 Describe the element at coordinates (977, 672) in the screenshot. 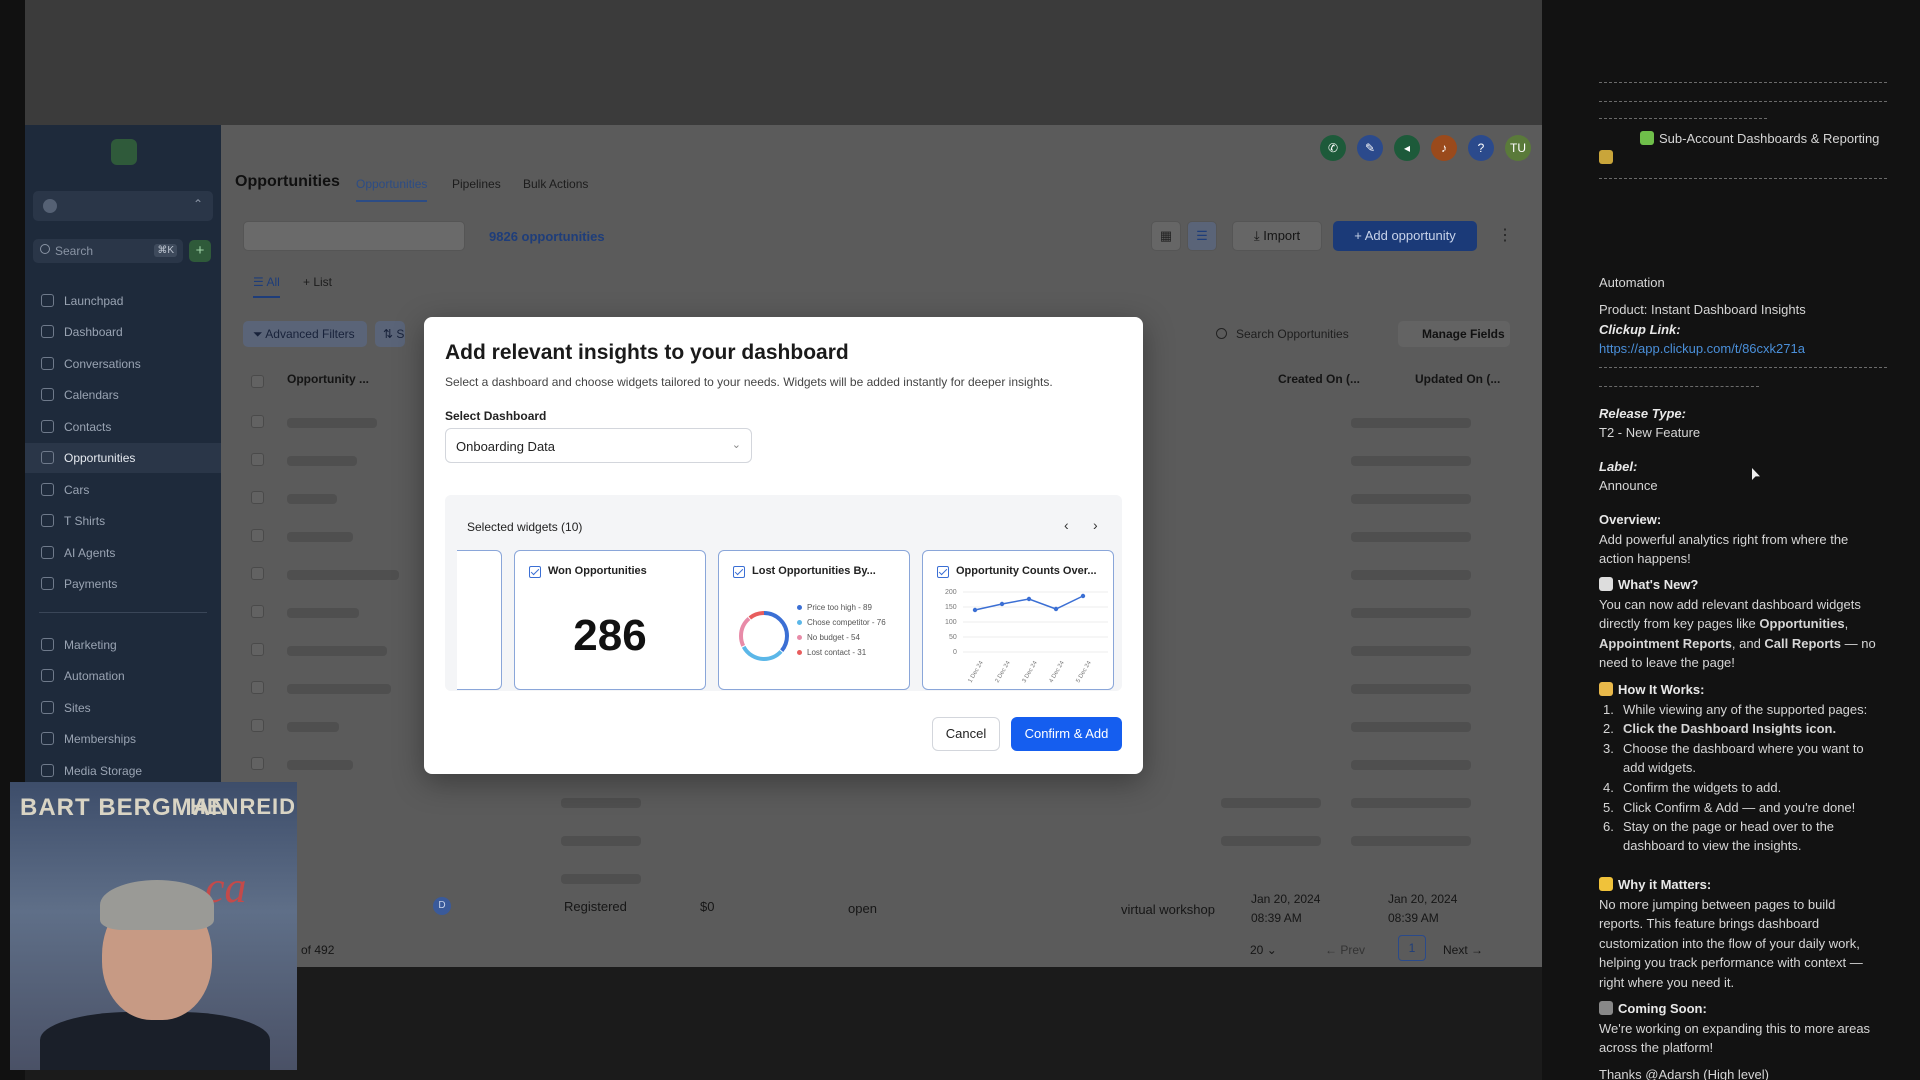

I see `x-tick: 1 Dec 24` at that location.